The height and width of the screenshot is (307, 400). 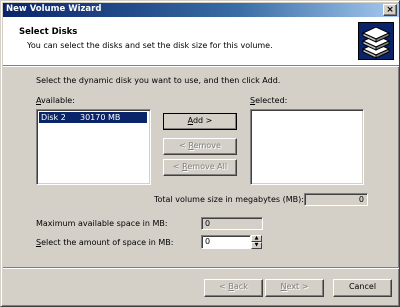 I want to click on available-label: Available:, so click(x=55, y=100).